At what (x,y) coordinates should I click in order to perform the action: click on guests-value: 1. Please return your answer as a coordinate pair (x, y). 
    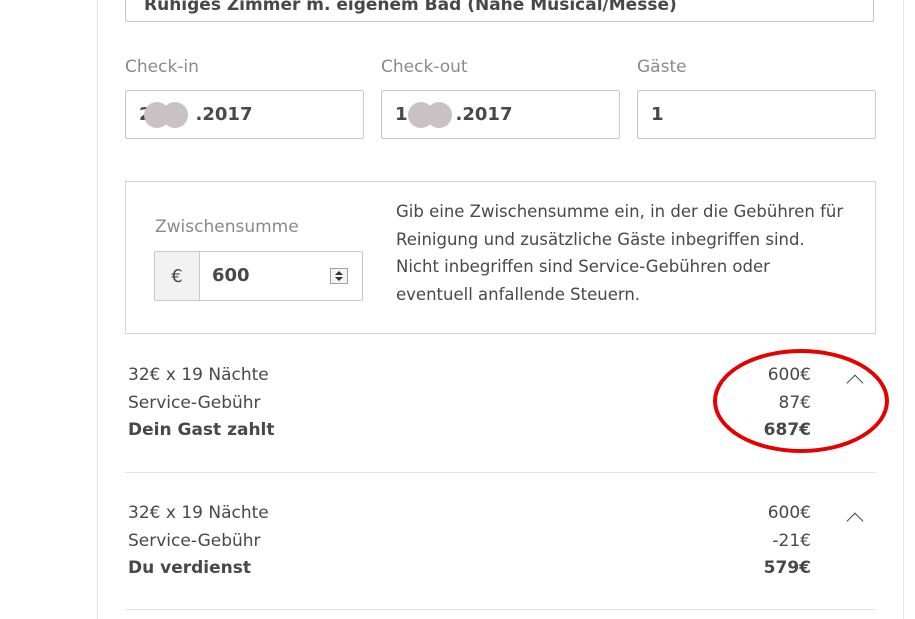
    Looking at the image, I should click on (657, 114).